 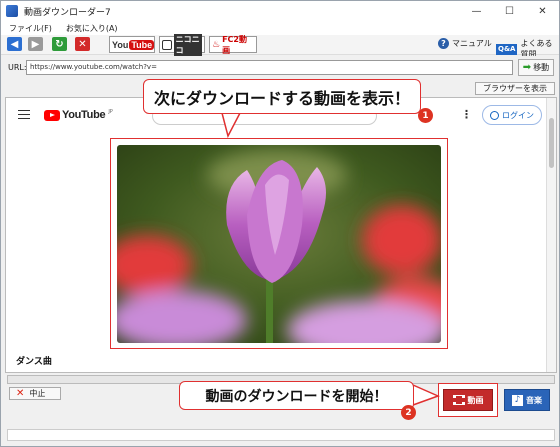 What do you see at coordinates (120, 44) in the screenshot?
I see `youtube-you-label: You` at bounding box center [120, 44].